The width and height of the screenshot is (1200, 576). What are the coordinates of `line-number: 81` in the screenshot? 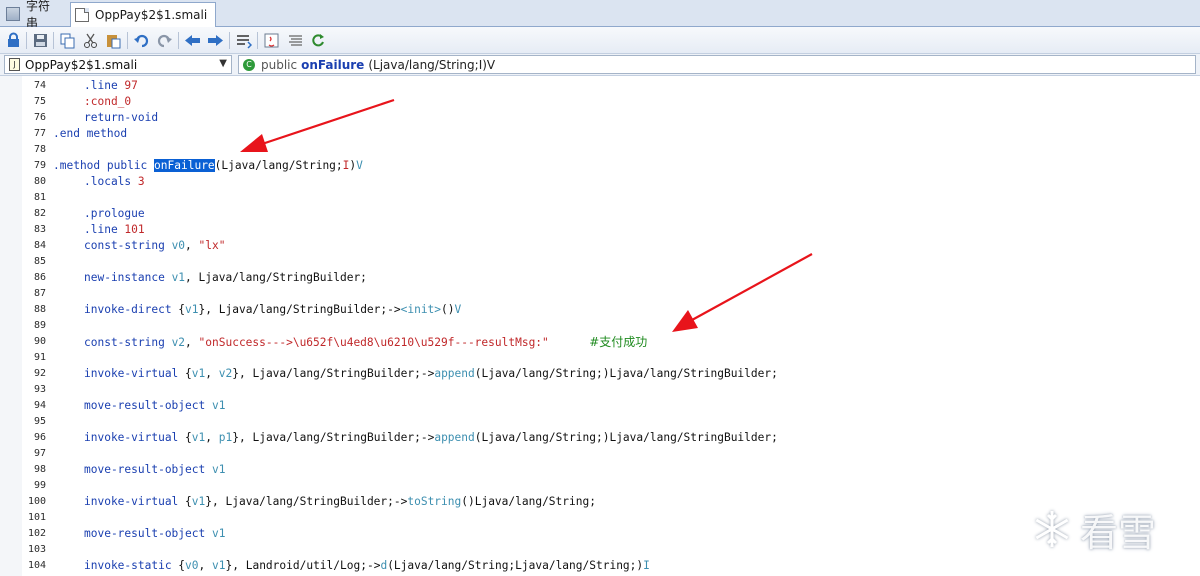 It's located at (39, 197).